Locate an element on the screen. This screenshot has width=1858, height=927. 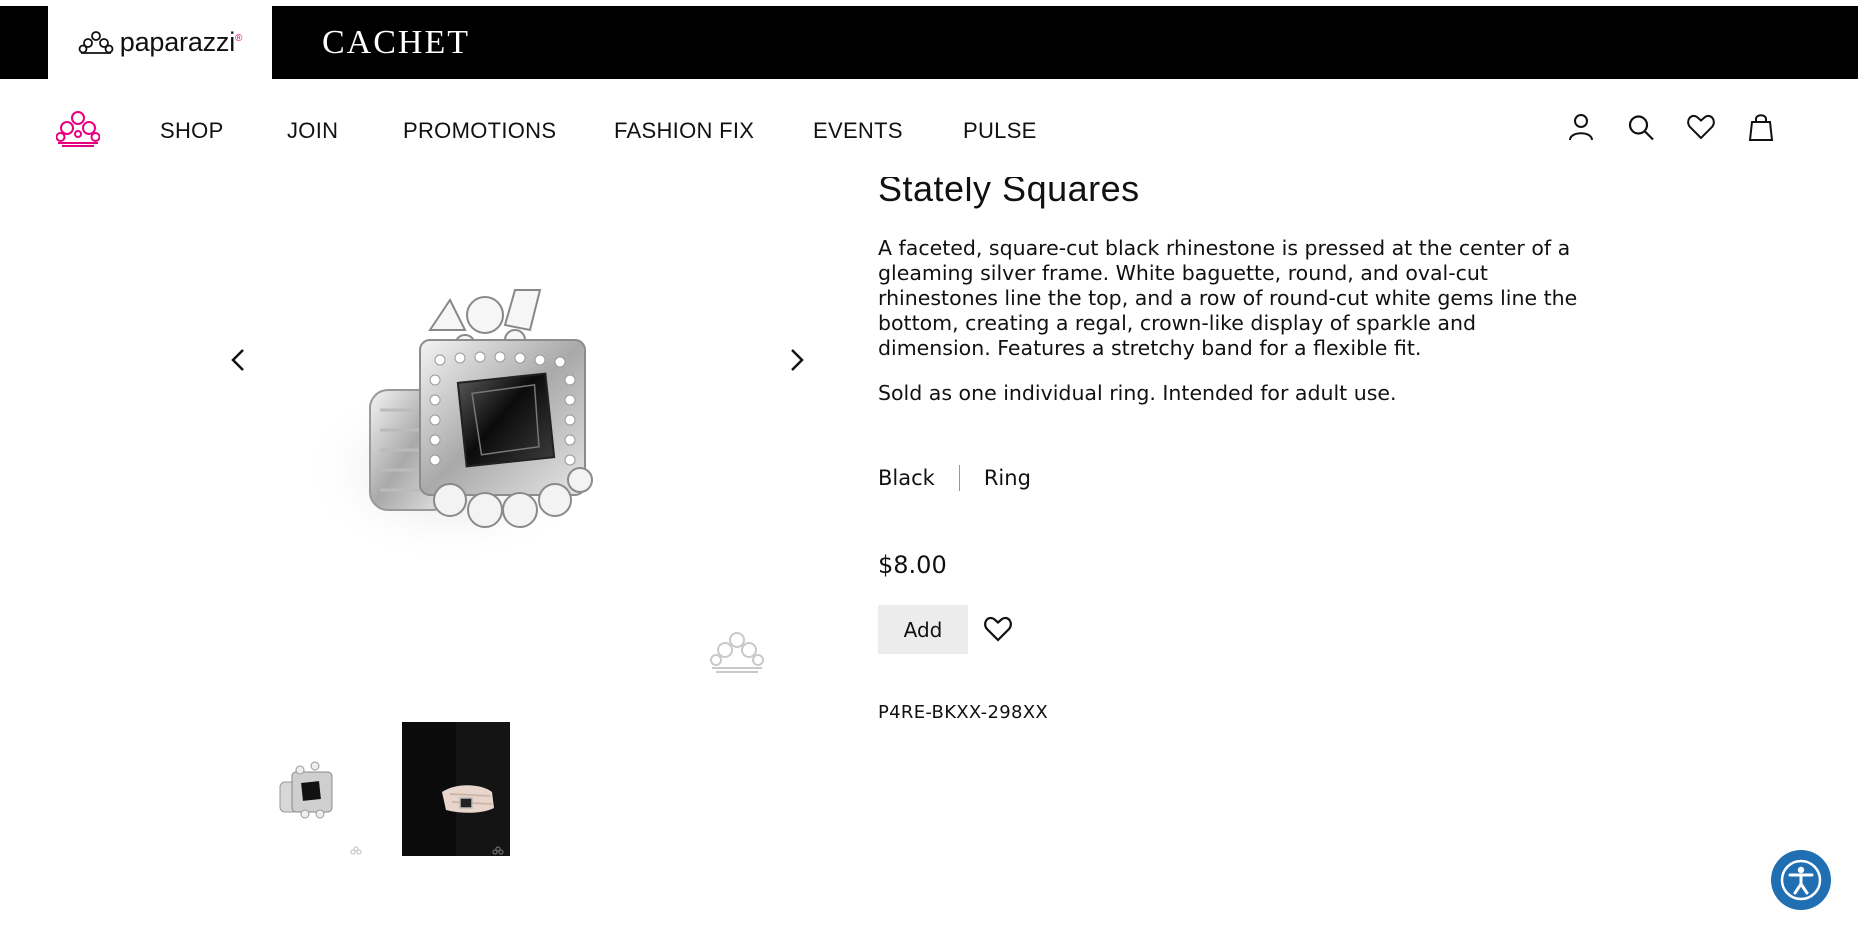
product-title: Stately Squares is located at coordinates (1009, 188).